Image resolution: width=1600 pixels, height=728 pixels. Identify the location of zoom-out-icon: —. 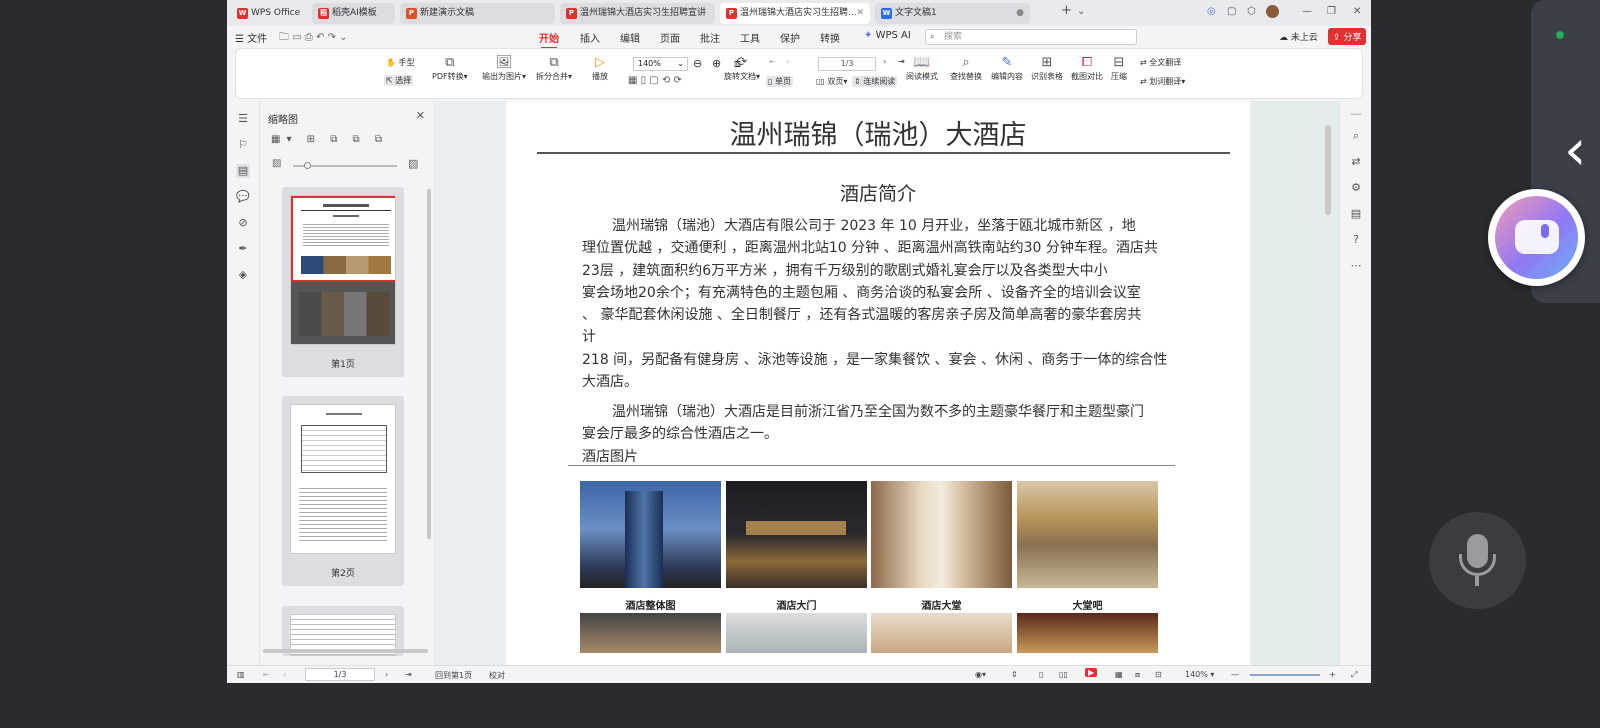
(1235, 674).